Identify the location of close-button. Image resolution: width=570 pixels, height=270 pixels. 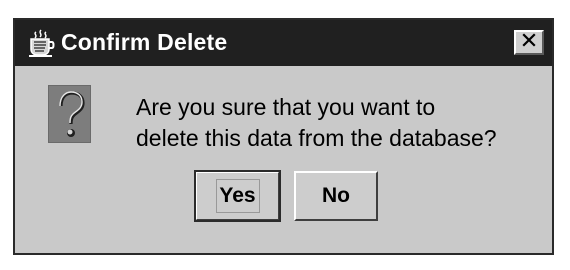
(529, 42).